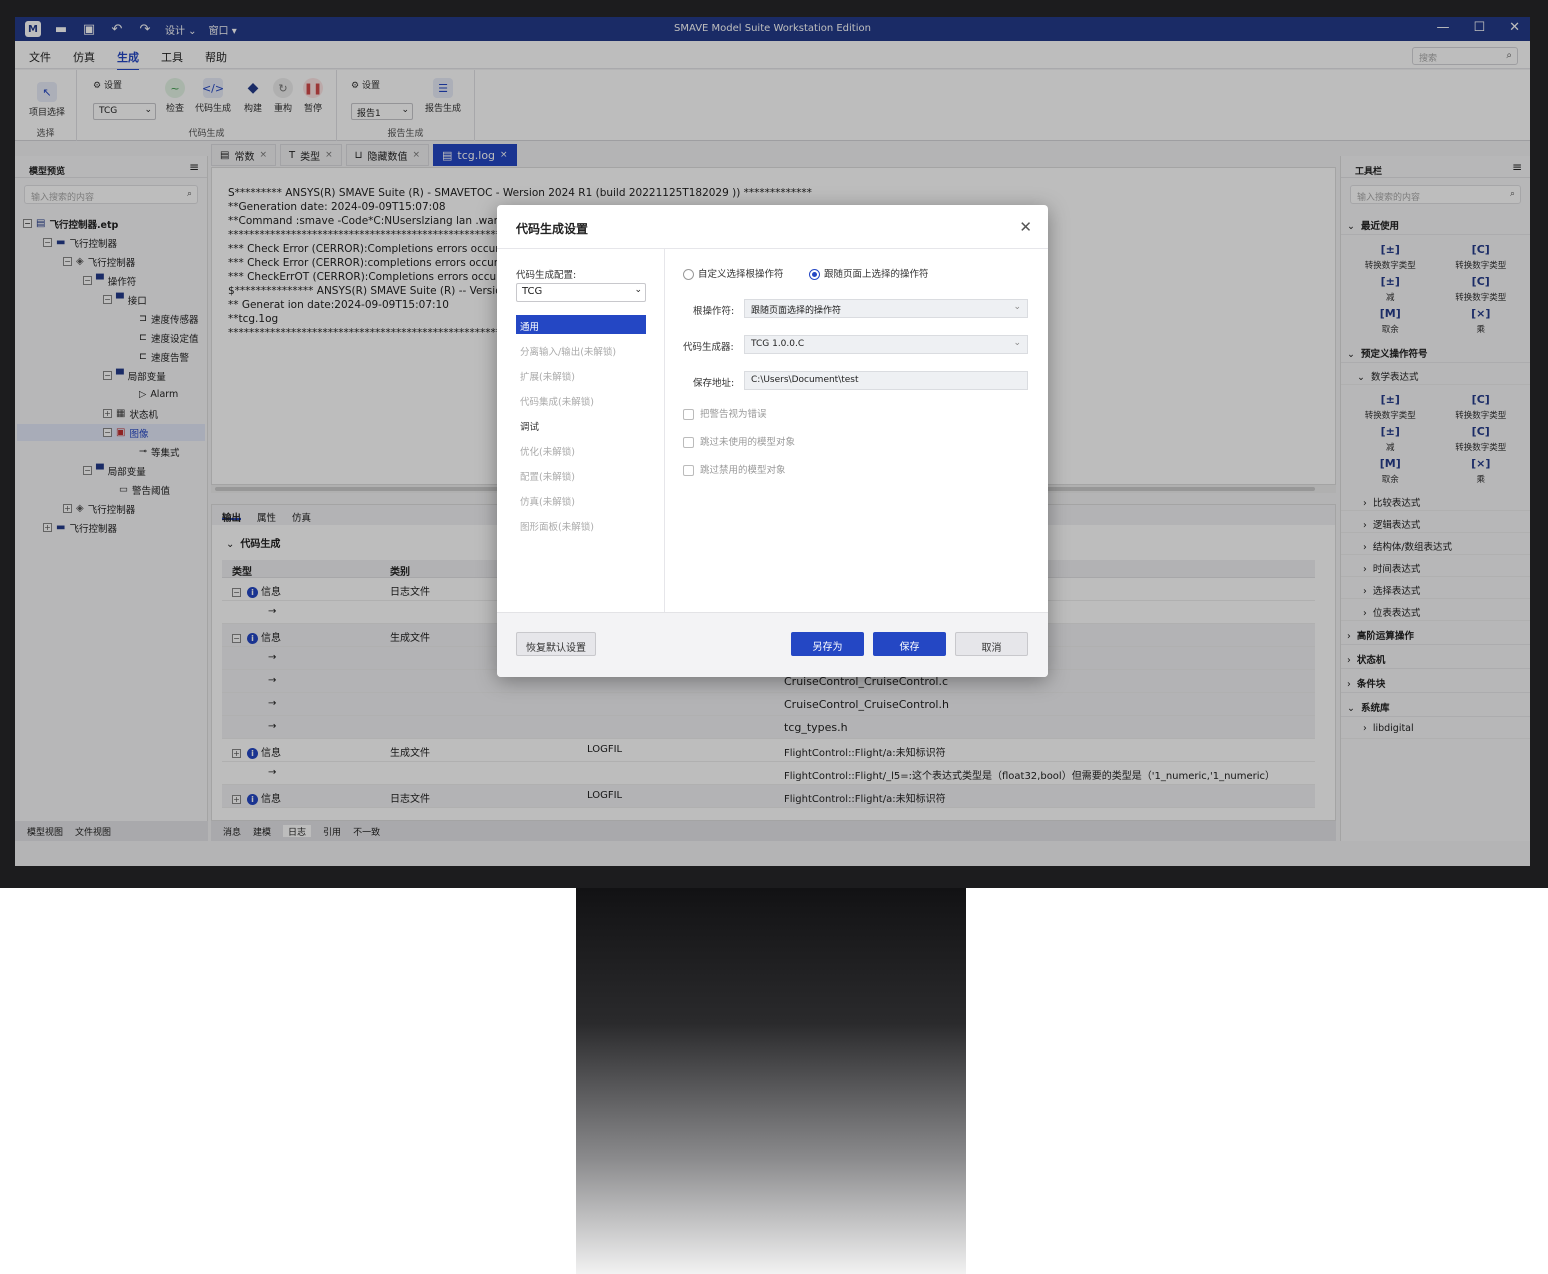 The width and height of the screenshot is (1548, 1274). What do you see at coordinates (556, 644) in the screenshot?
I see `restore-defaults-button: 恢复默认设置` at bounding box center [556, 644].